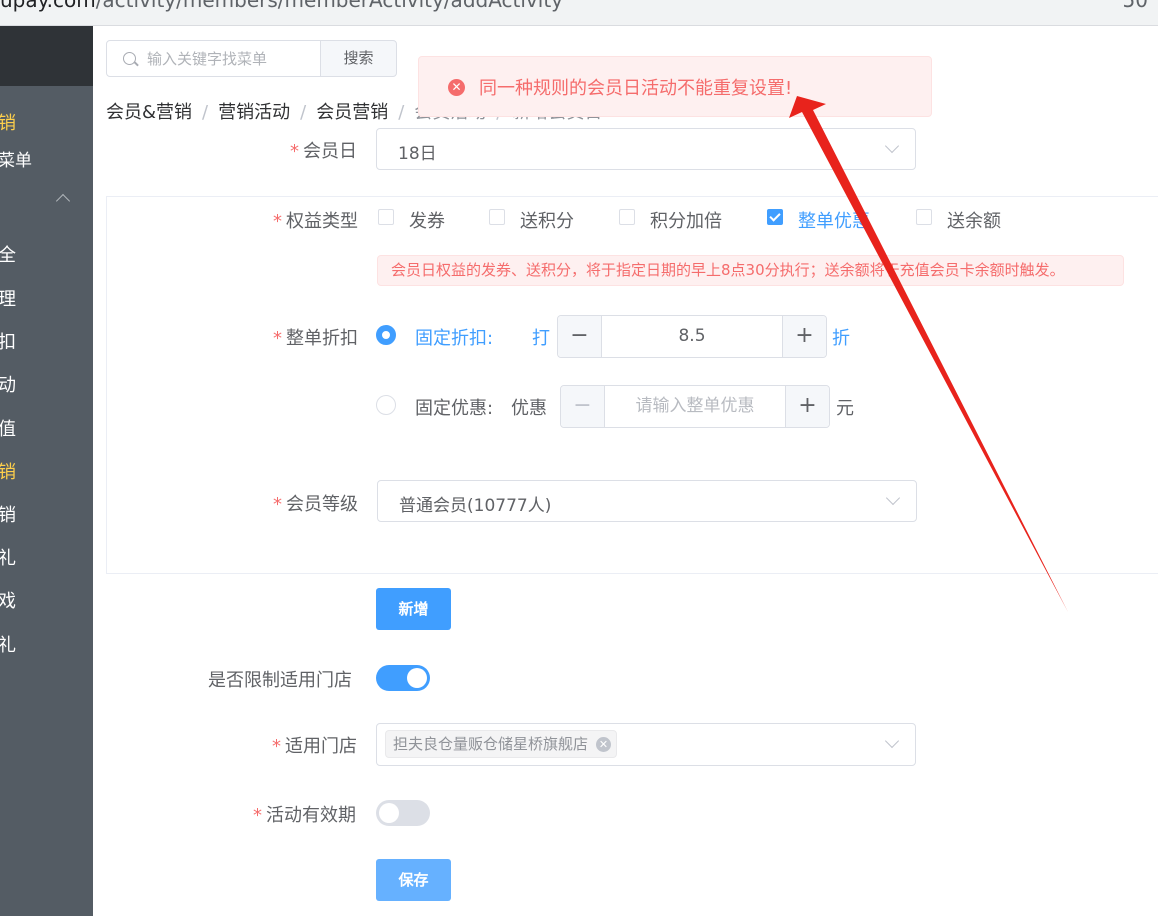  I want to click on red-arrow-icon, so click(928, 354).